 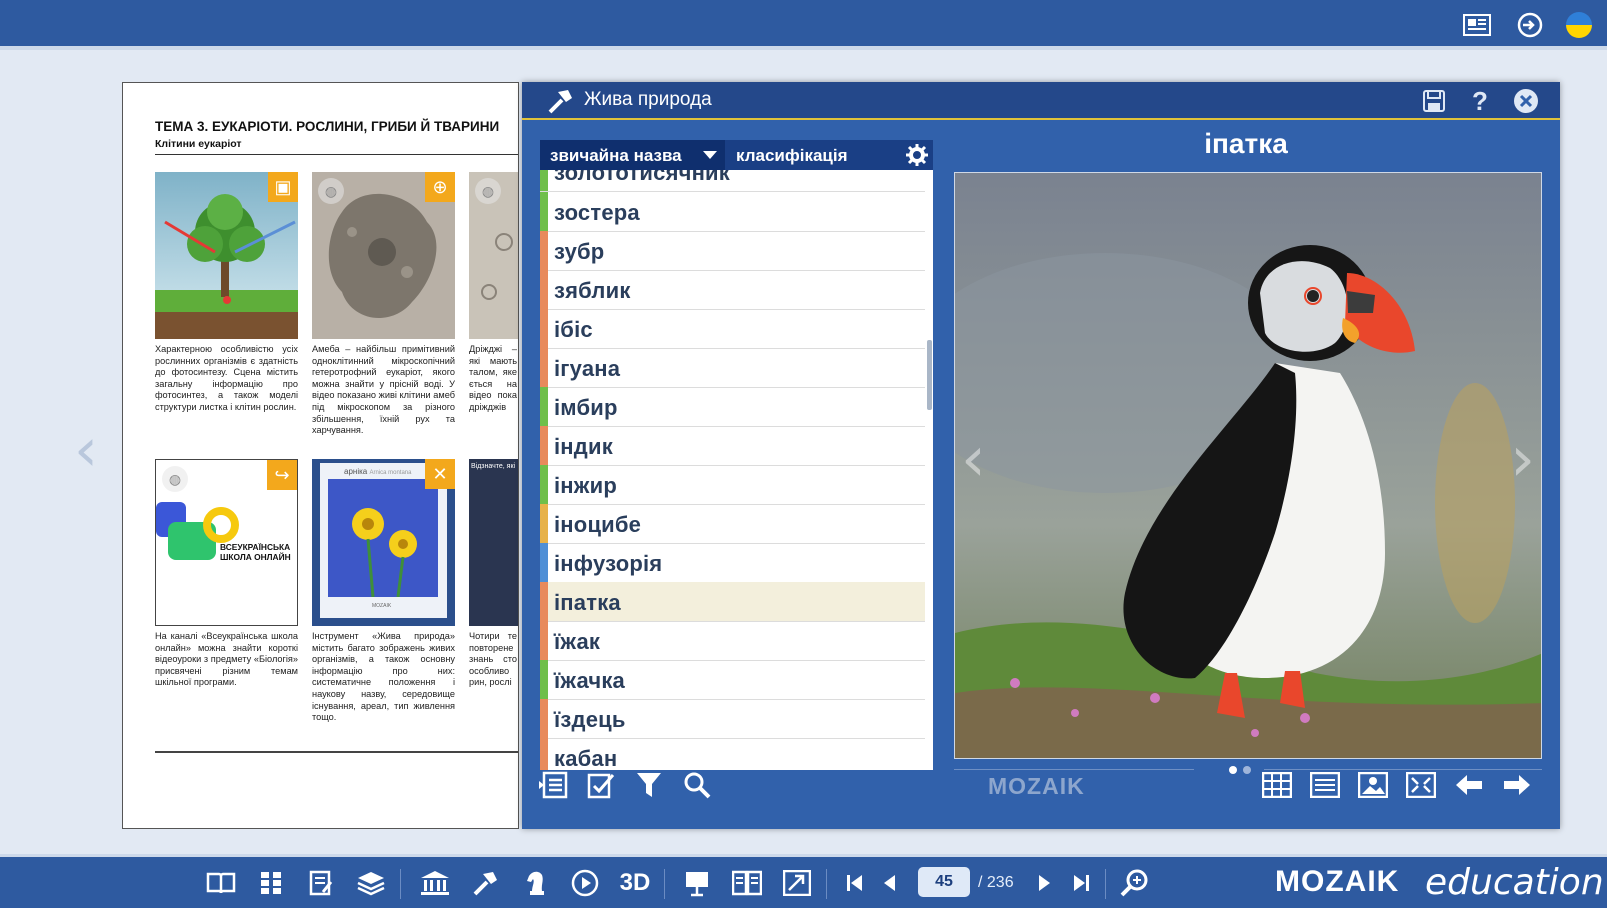 I want to click on grid-view-icon, so click(x=1277, y=785).